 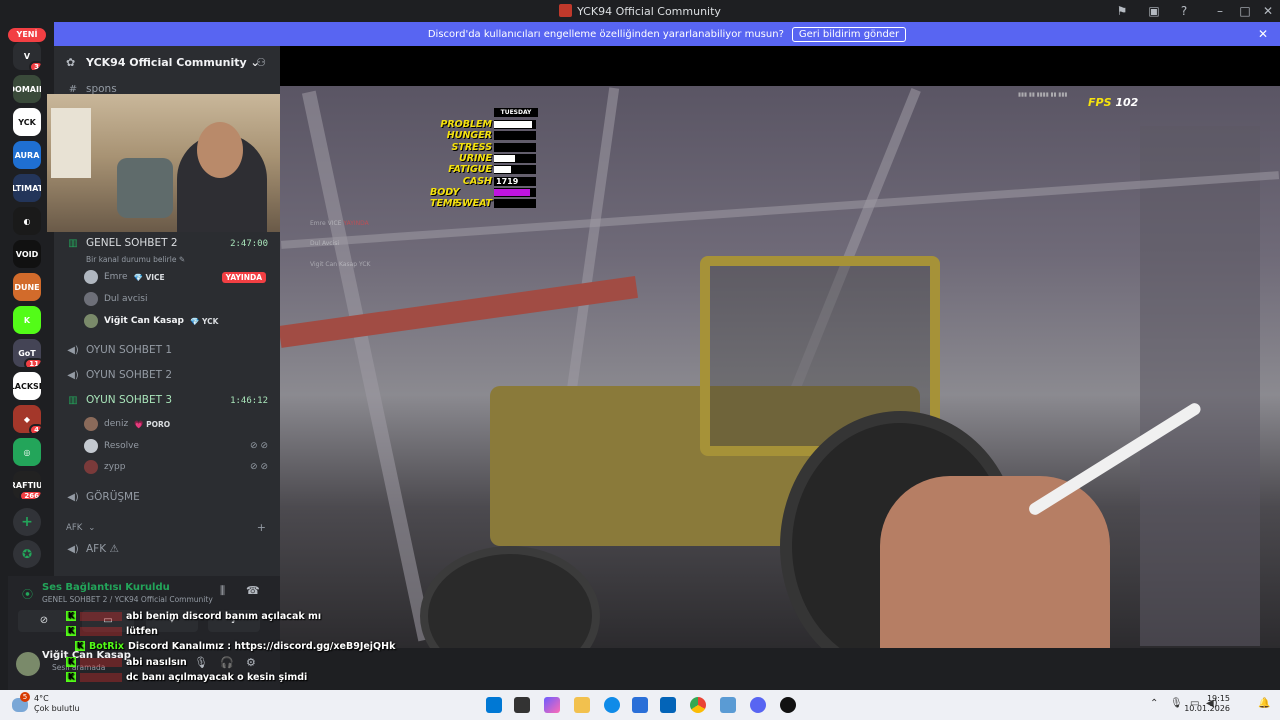 I want to click on headphones-icon: 🎧, so click(x=227, y=662).